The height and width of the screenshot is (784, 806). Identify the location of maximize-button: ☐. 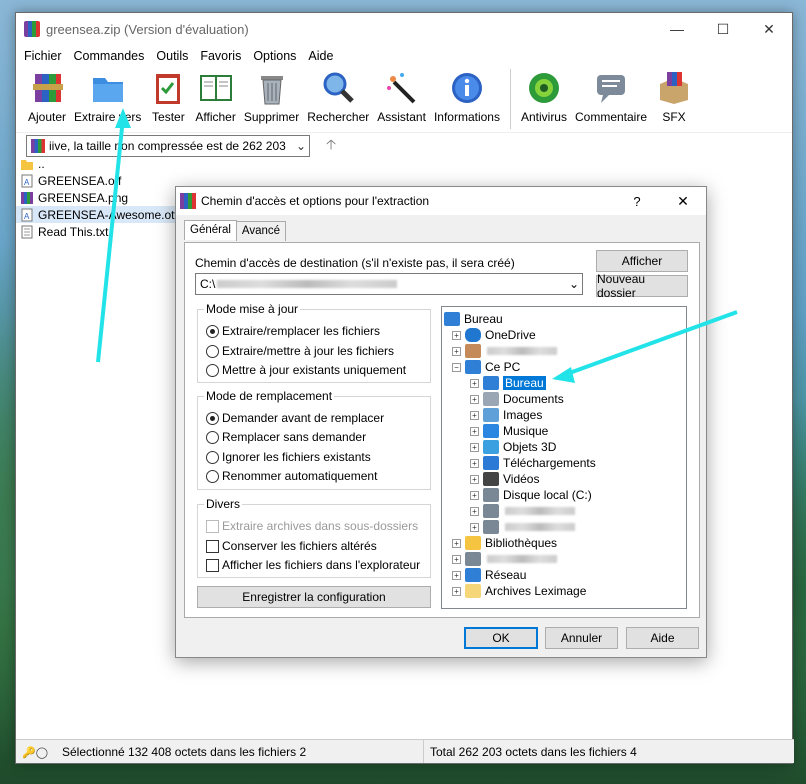
(723, 29).